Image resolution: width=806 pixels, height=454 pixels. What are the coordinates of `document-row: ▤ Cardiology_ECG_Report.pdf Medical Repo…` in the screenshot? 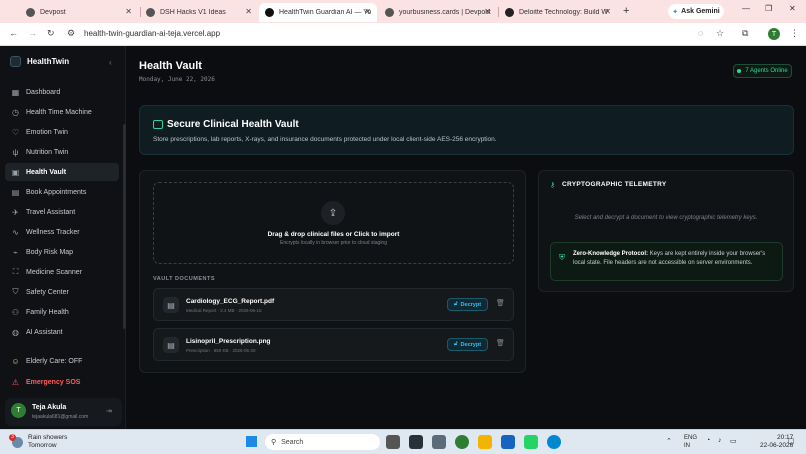 It's located at (333, 304).